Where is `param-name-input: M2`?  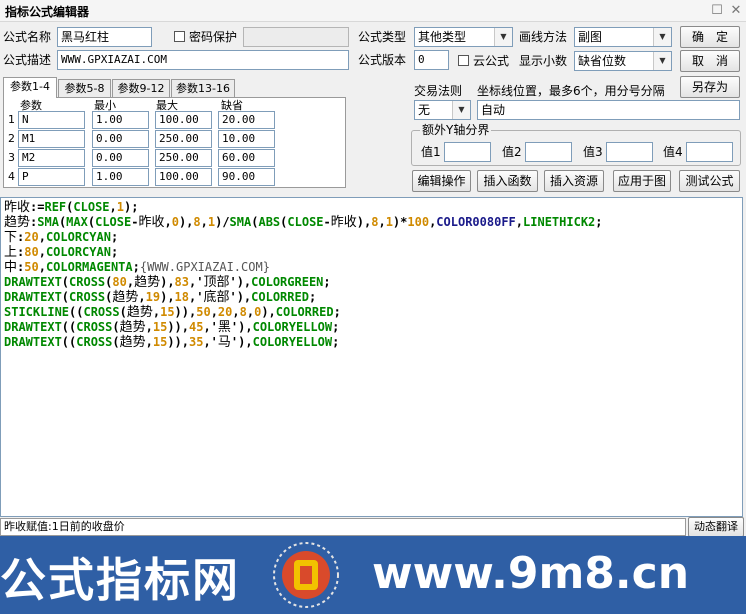
param-name-input: M2 is located at coordinates (51, 158).